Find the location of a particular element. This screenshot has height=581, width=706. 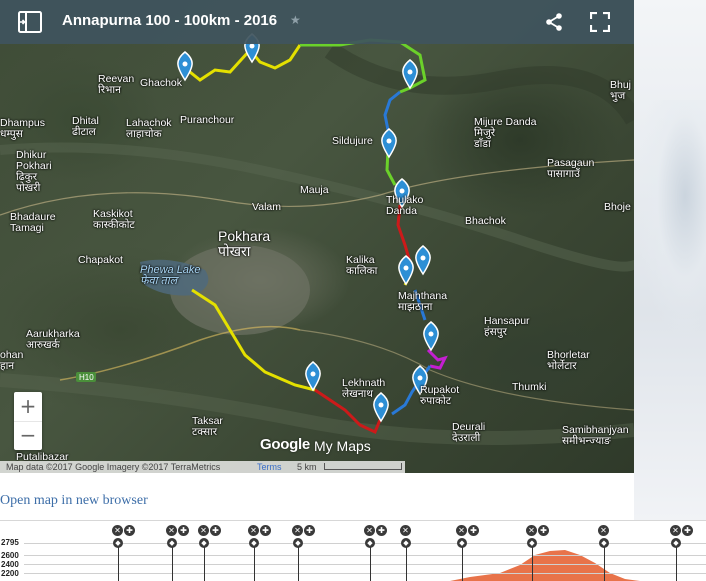

y-tick: 2200 is located at coordinates (10, 573).